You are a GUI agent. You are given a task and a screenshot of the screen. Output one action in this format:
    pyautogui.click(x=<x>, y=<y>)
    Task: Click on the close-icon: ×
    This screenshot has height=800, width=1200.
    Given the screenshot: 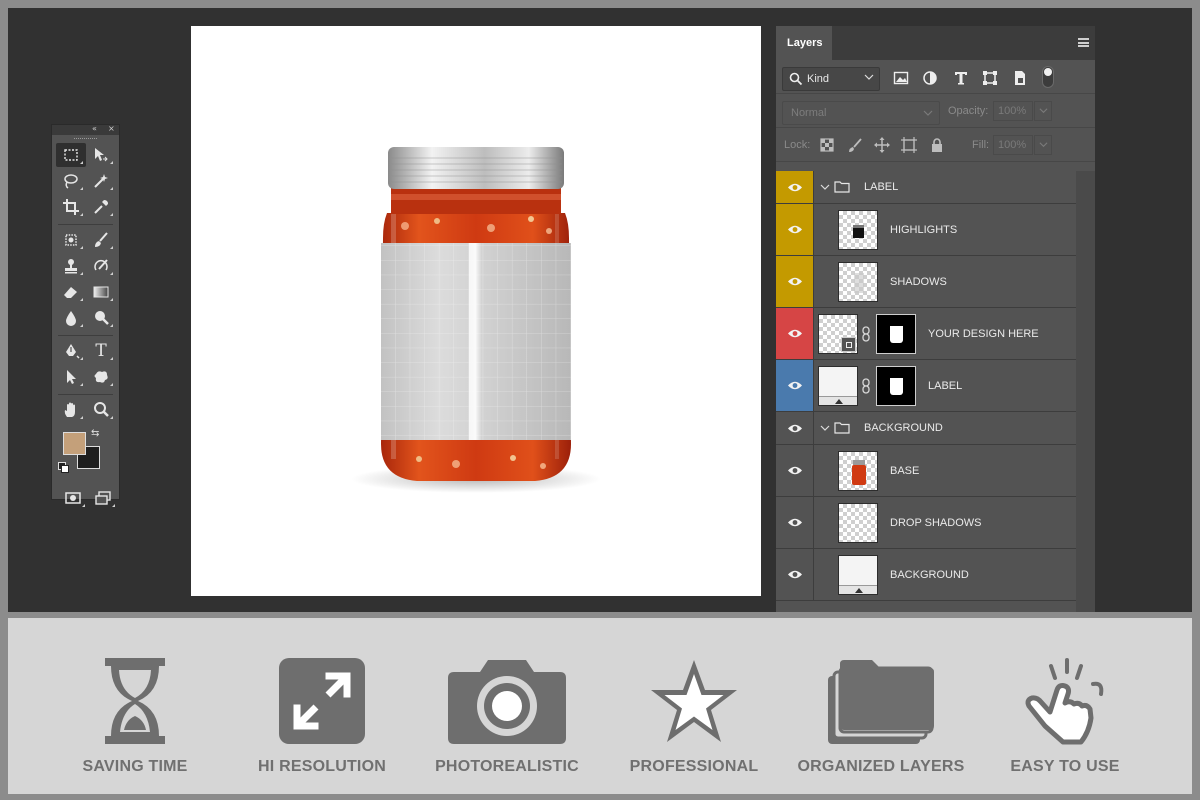 What is the action you would take?
    pyautogui.click(x=111, y=128)
    